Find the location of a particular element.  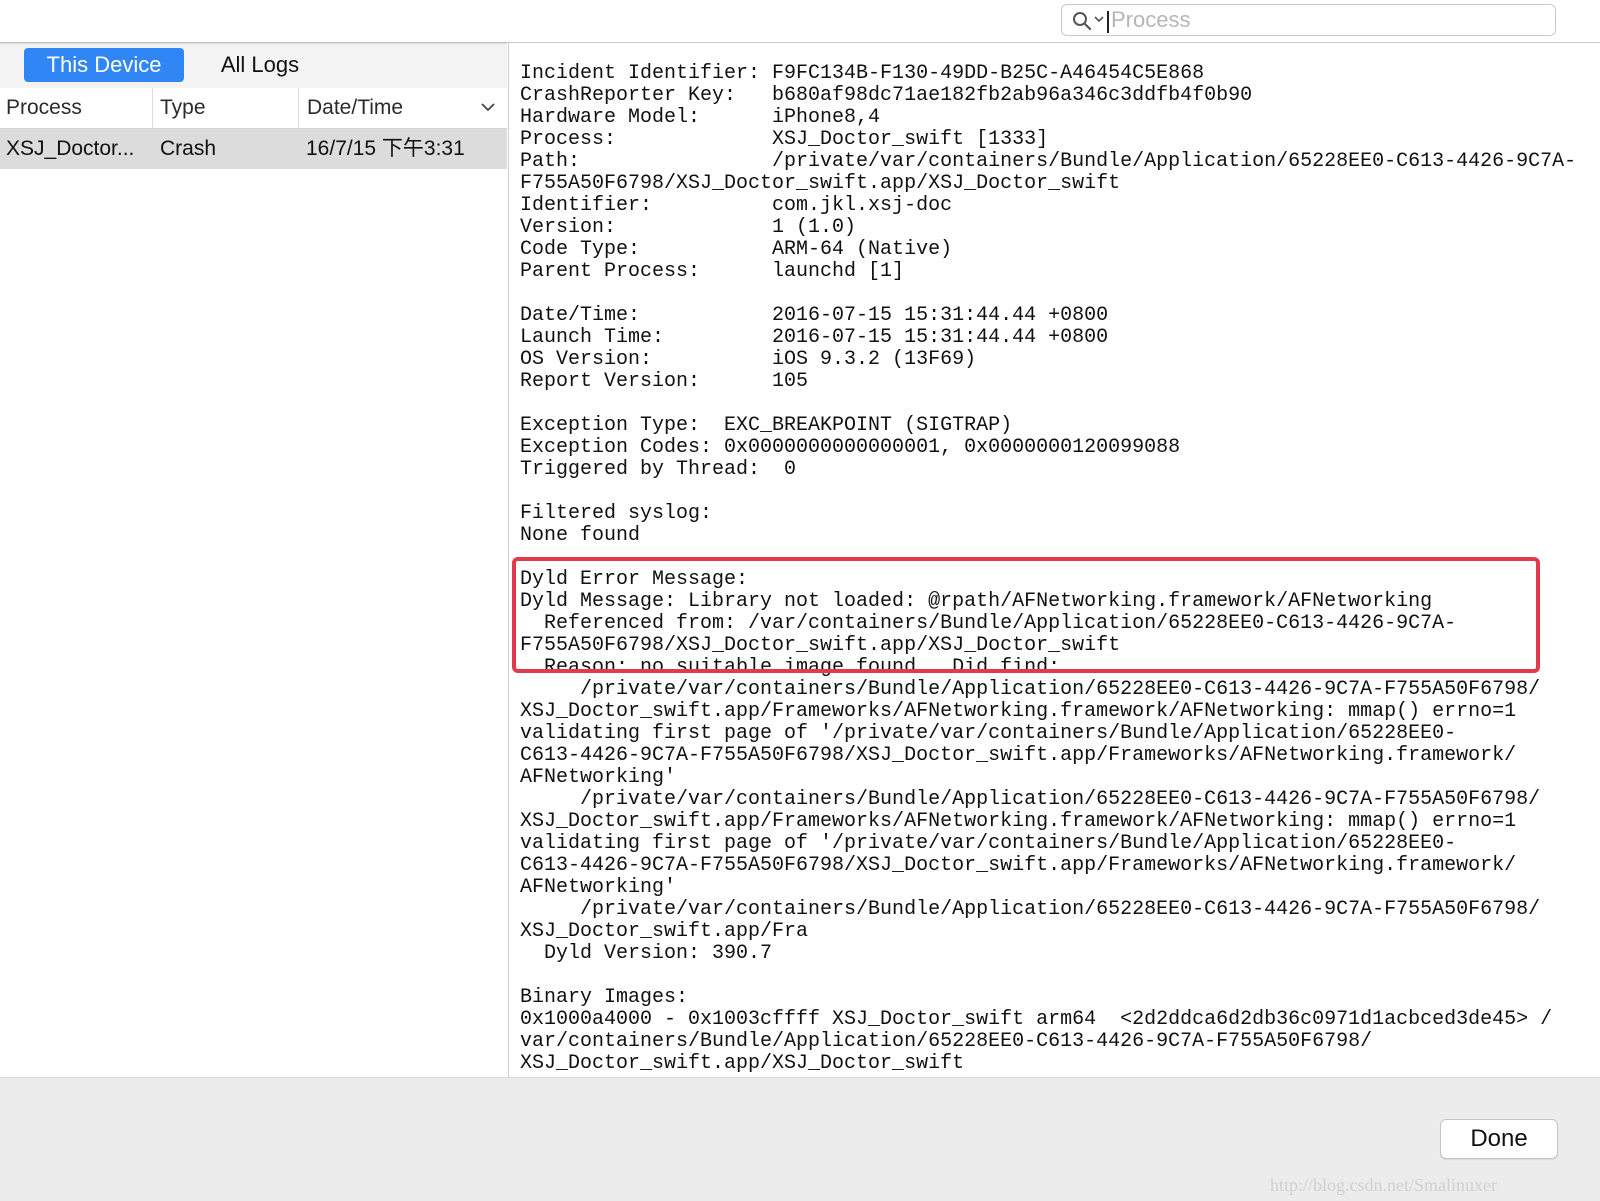

column-header-type: Type is located at coordinates (226, 108).